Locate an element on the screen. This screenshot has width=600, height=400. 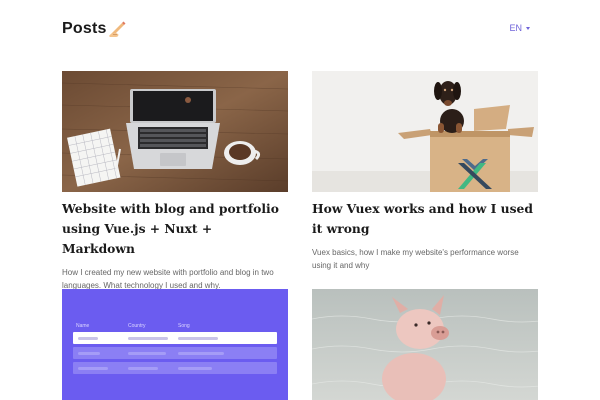
table-header-song: Song is located at coordinates (184, 326).